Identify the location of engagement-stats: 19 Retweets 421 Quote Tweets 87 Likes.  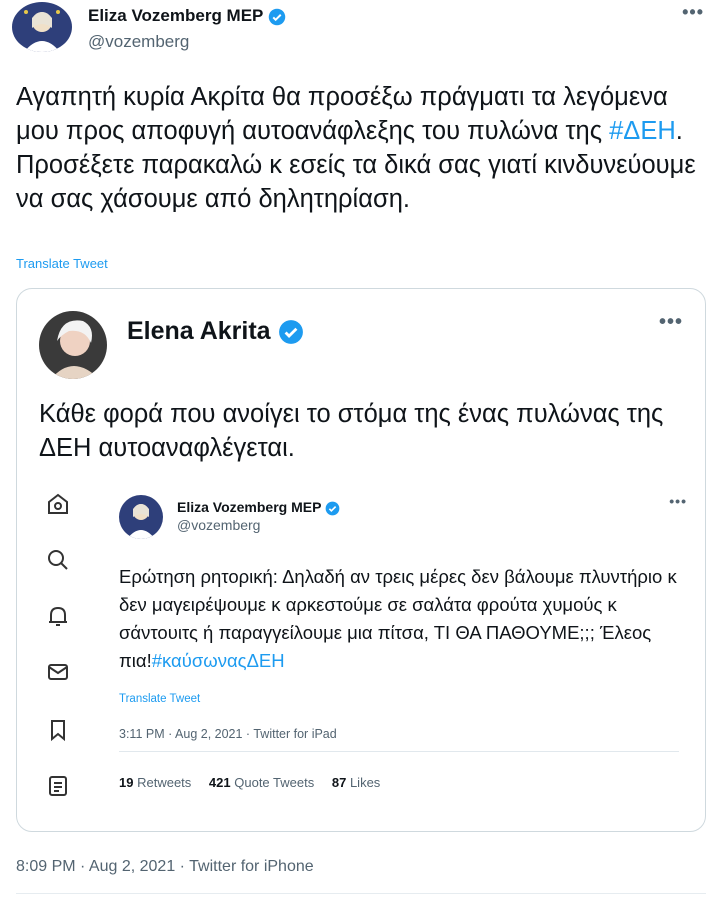
(249, 782).